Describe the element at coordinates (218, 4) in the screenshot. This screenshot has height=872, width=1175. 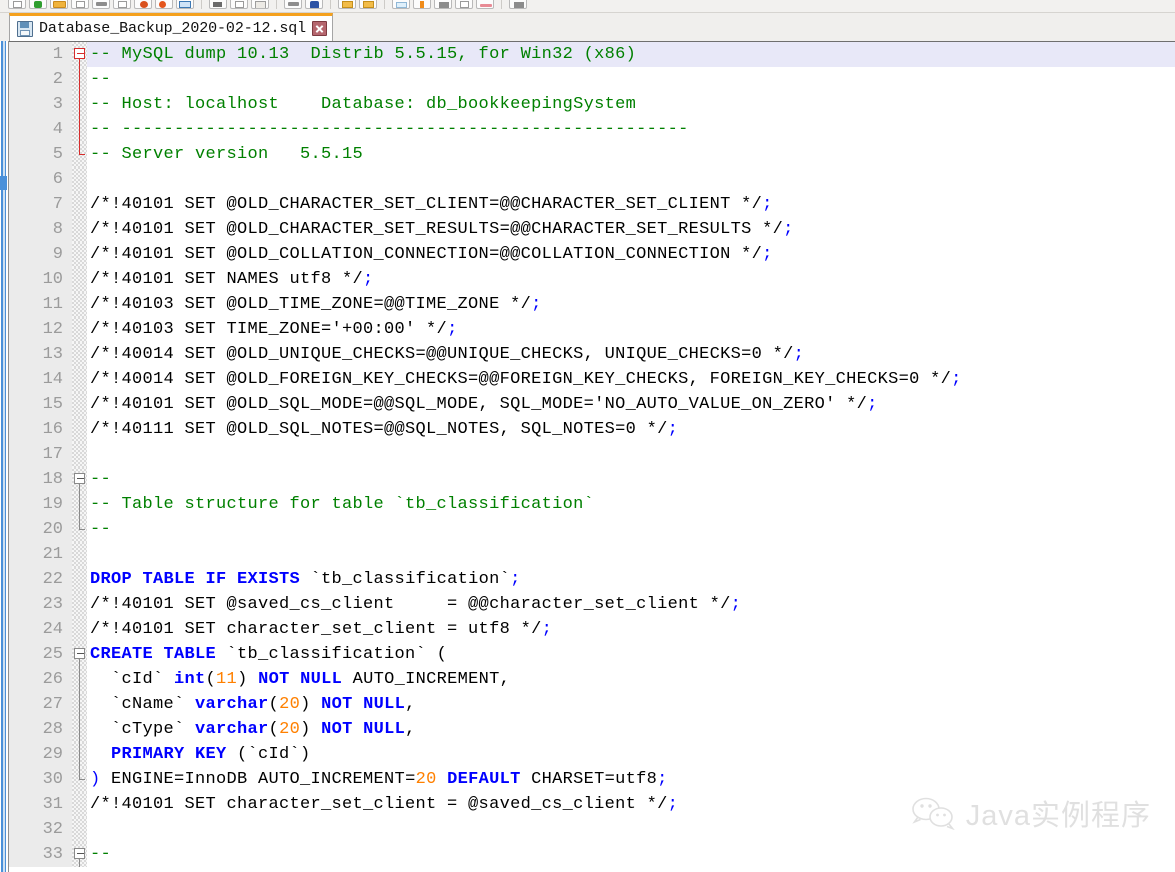
I see `paste-icon` at that location.